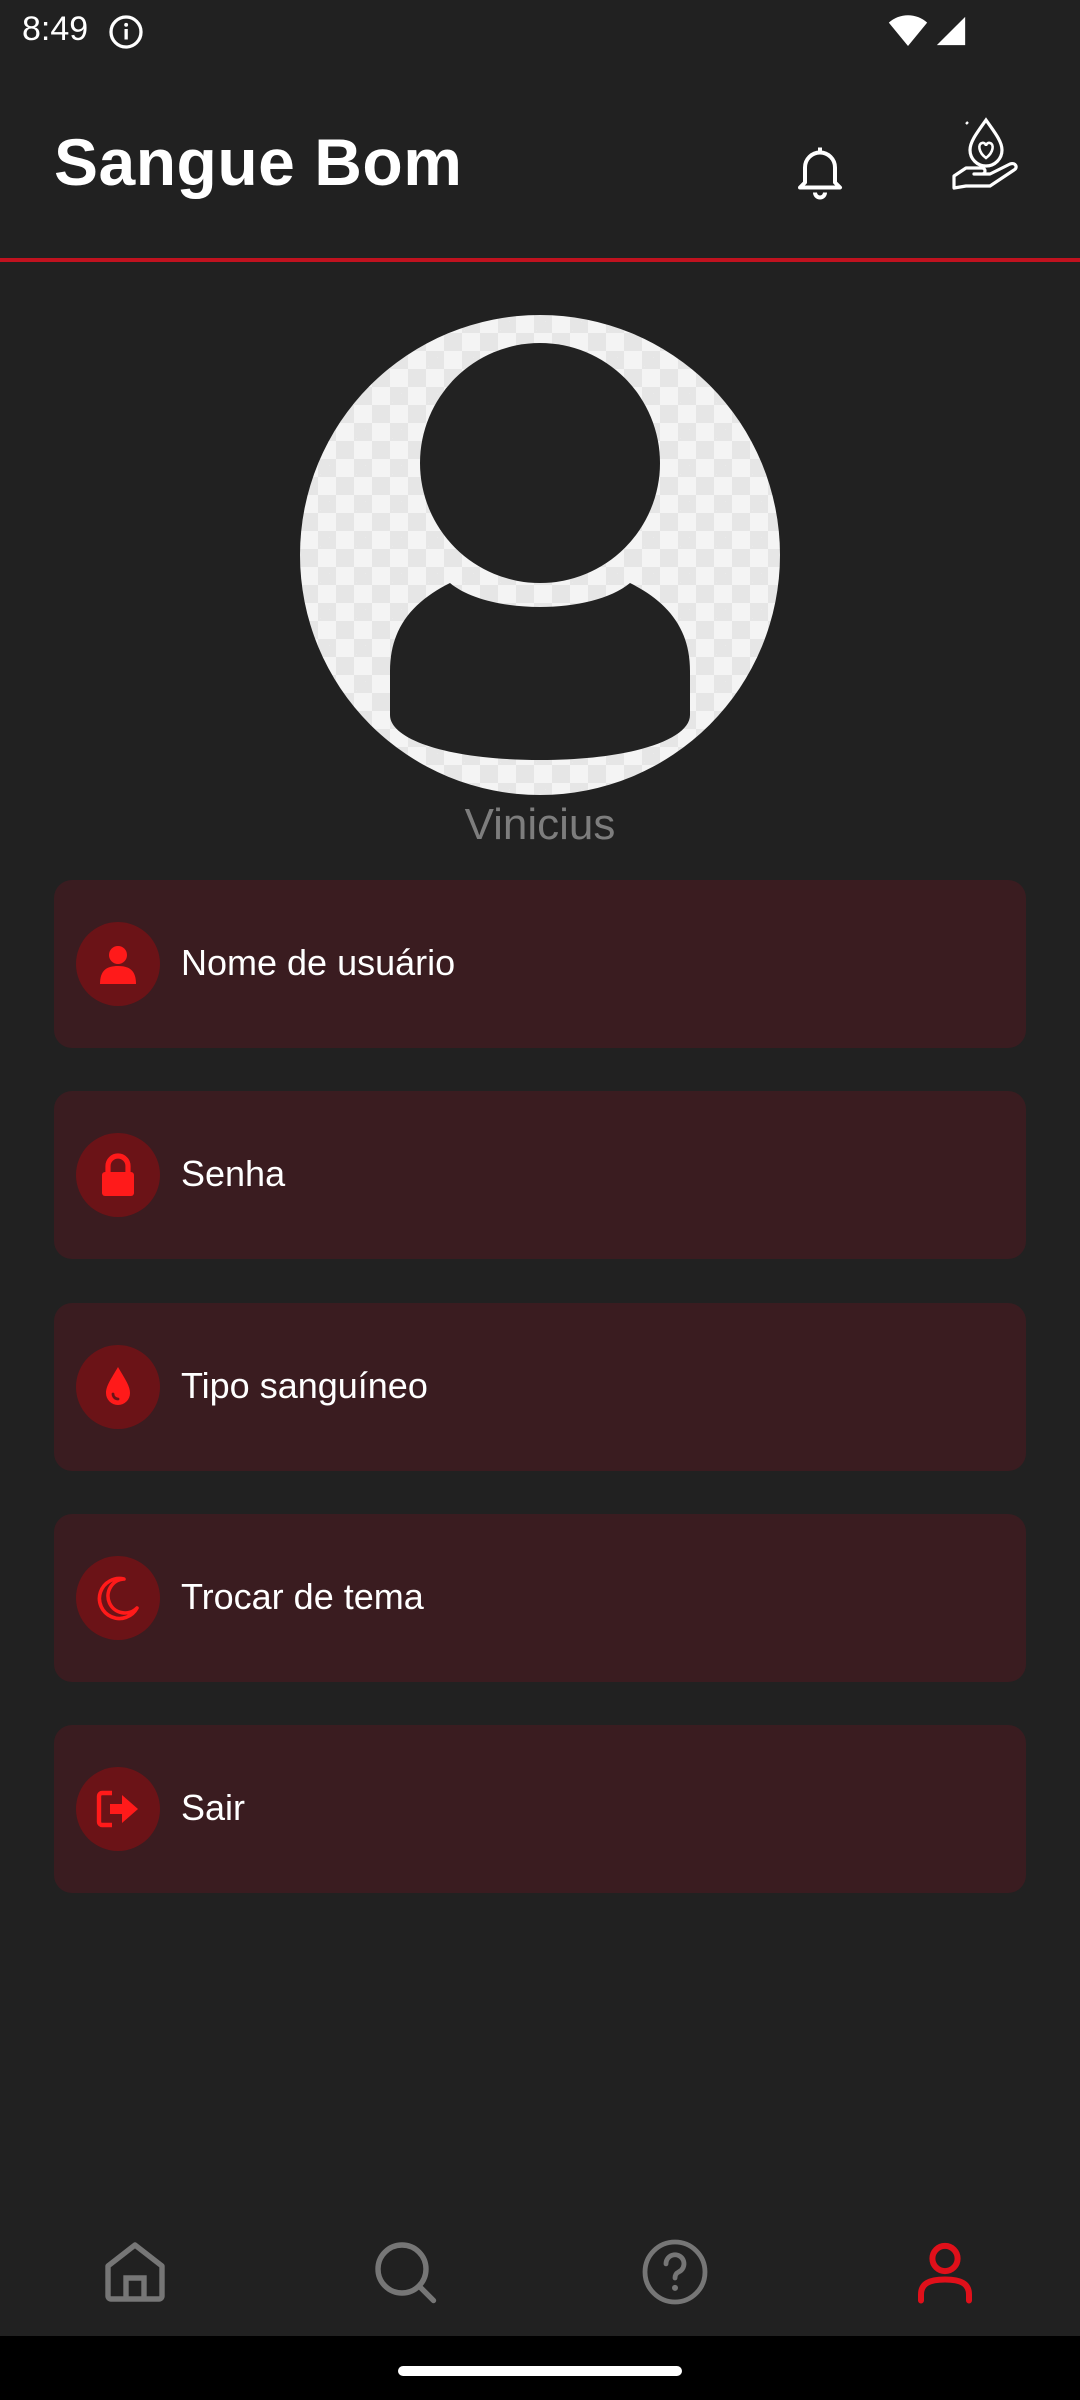 This screenshot has width=1080, height=2400. I want to click on nav-search, so click(405, 2272).